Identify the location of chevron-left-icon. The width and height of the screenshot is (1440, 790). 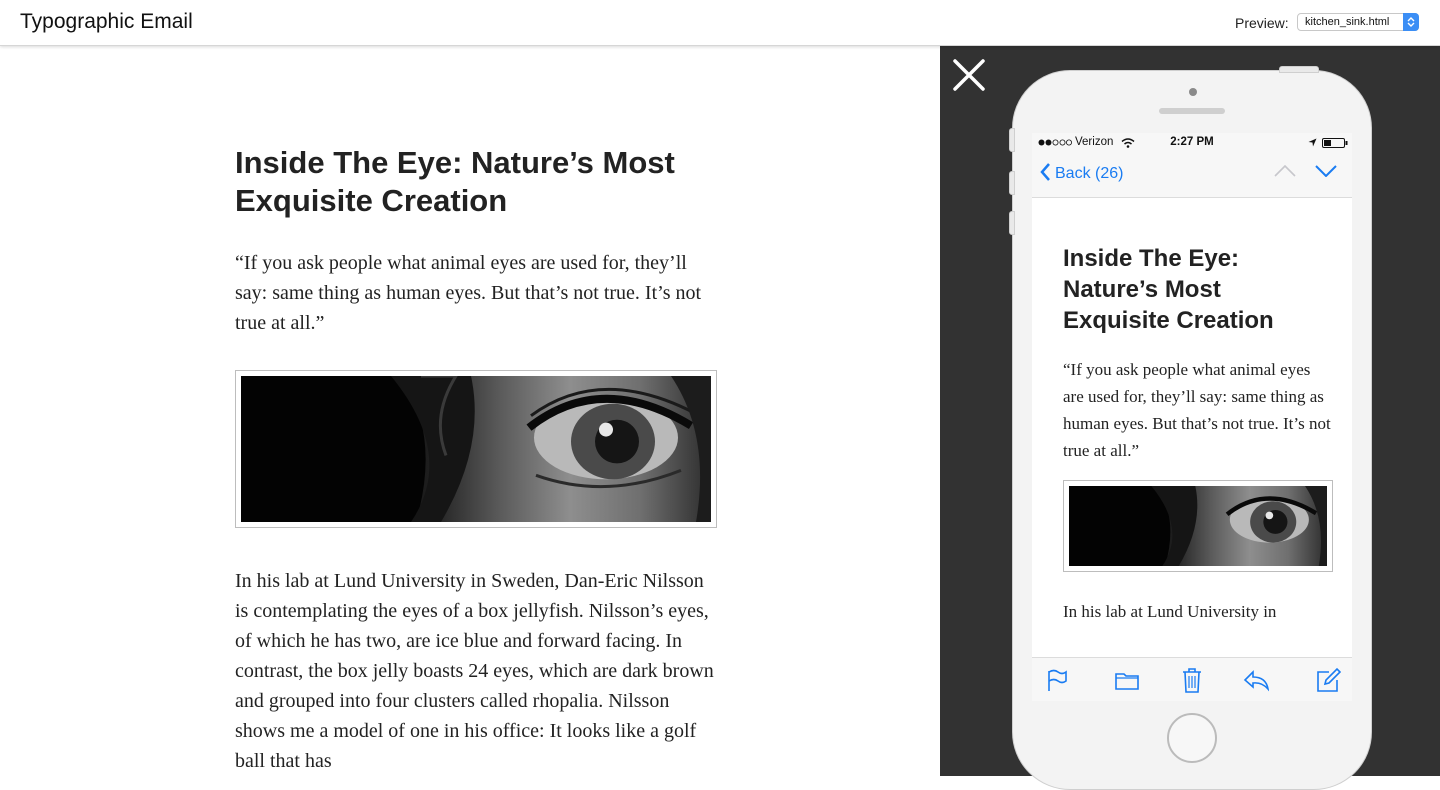
(1045, 172).